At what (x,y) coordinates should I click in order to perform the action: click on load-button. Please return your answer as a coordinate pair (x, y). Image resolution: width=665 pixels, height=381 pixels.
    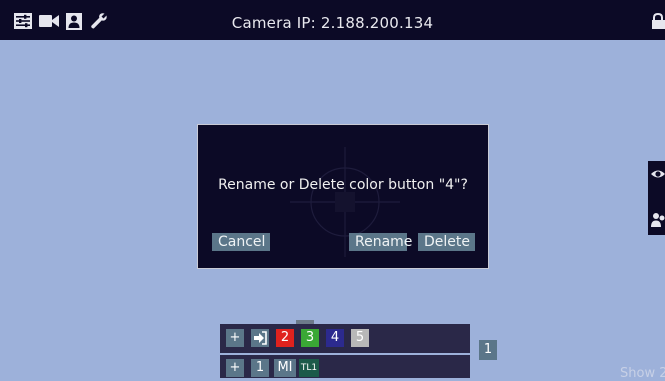
    Looking at the image, I should click on (260, 338).